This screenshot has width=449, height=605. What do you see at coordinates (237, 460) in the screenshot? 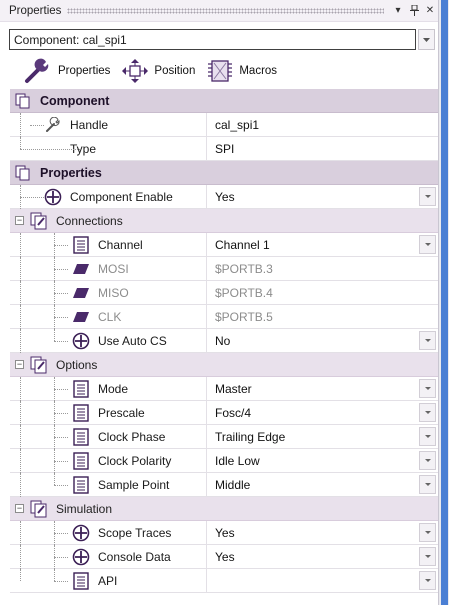
I see `property-value: Idle Low` at bounding box center [237, 460].